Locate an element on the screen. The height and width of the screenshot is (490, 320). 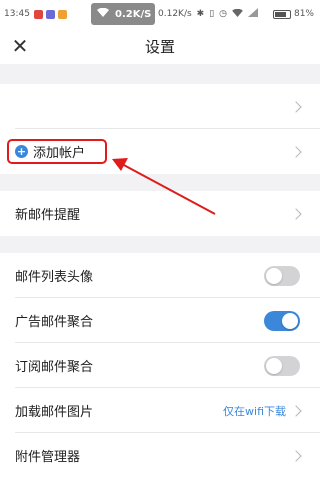
subscription-aggregate-toggle is located at coordinates (282, 365).